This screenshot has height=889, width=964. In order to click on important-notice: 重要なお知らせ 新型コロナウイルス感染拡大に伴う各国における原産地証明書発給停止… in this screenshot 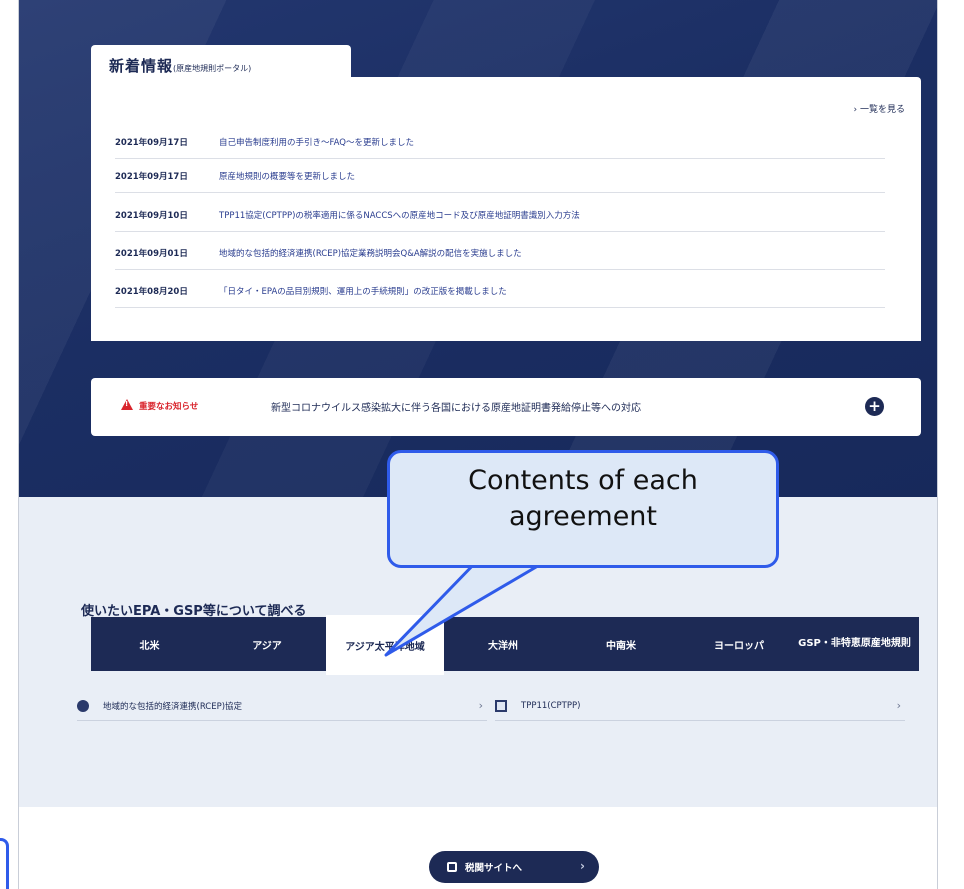, I will do `click(506, 407)`.